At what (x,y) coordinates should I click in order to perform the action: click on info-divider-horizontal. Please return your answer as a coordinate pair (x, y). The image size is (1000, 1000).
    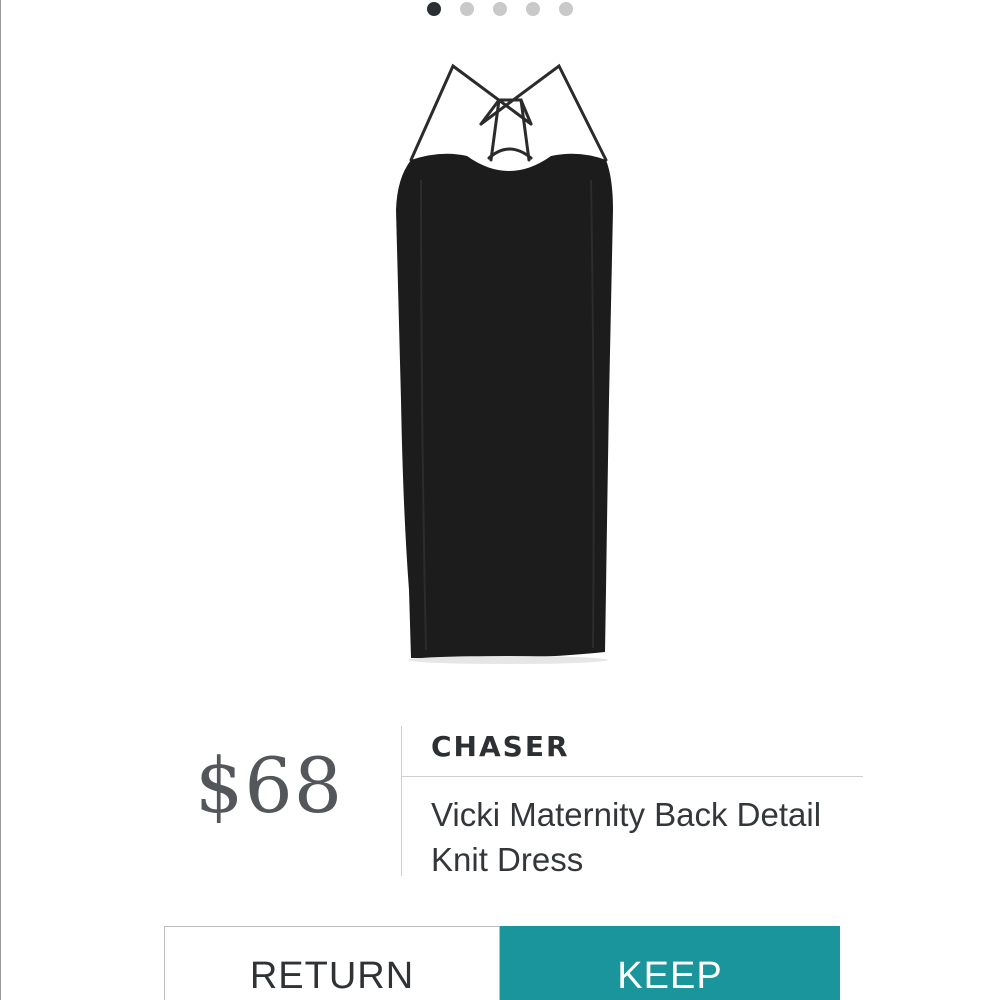
    Looking at the image, I should click on (632, 776).